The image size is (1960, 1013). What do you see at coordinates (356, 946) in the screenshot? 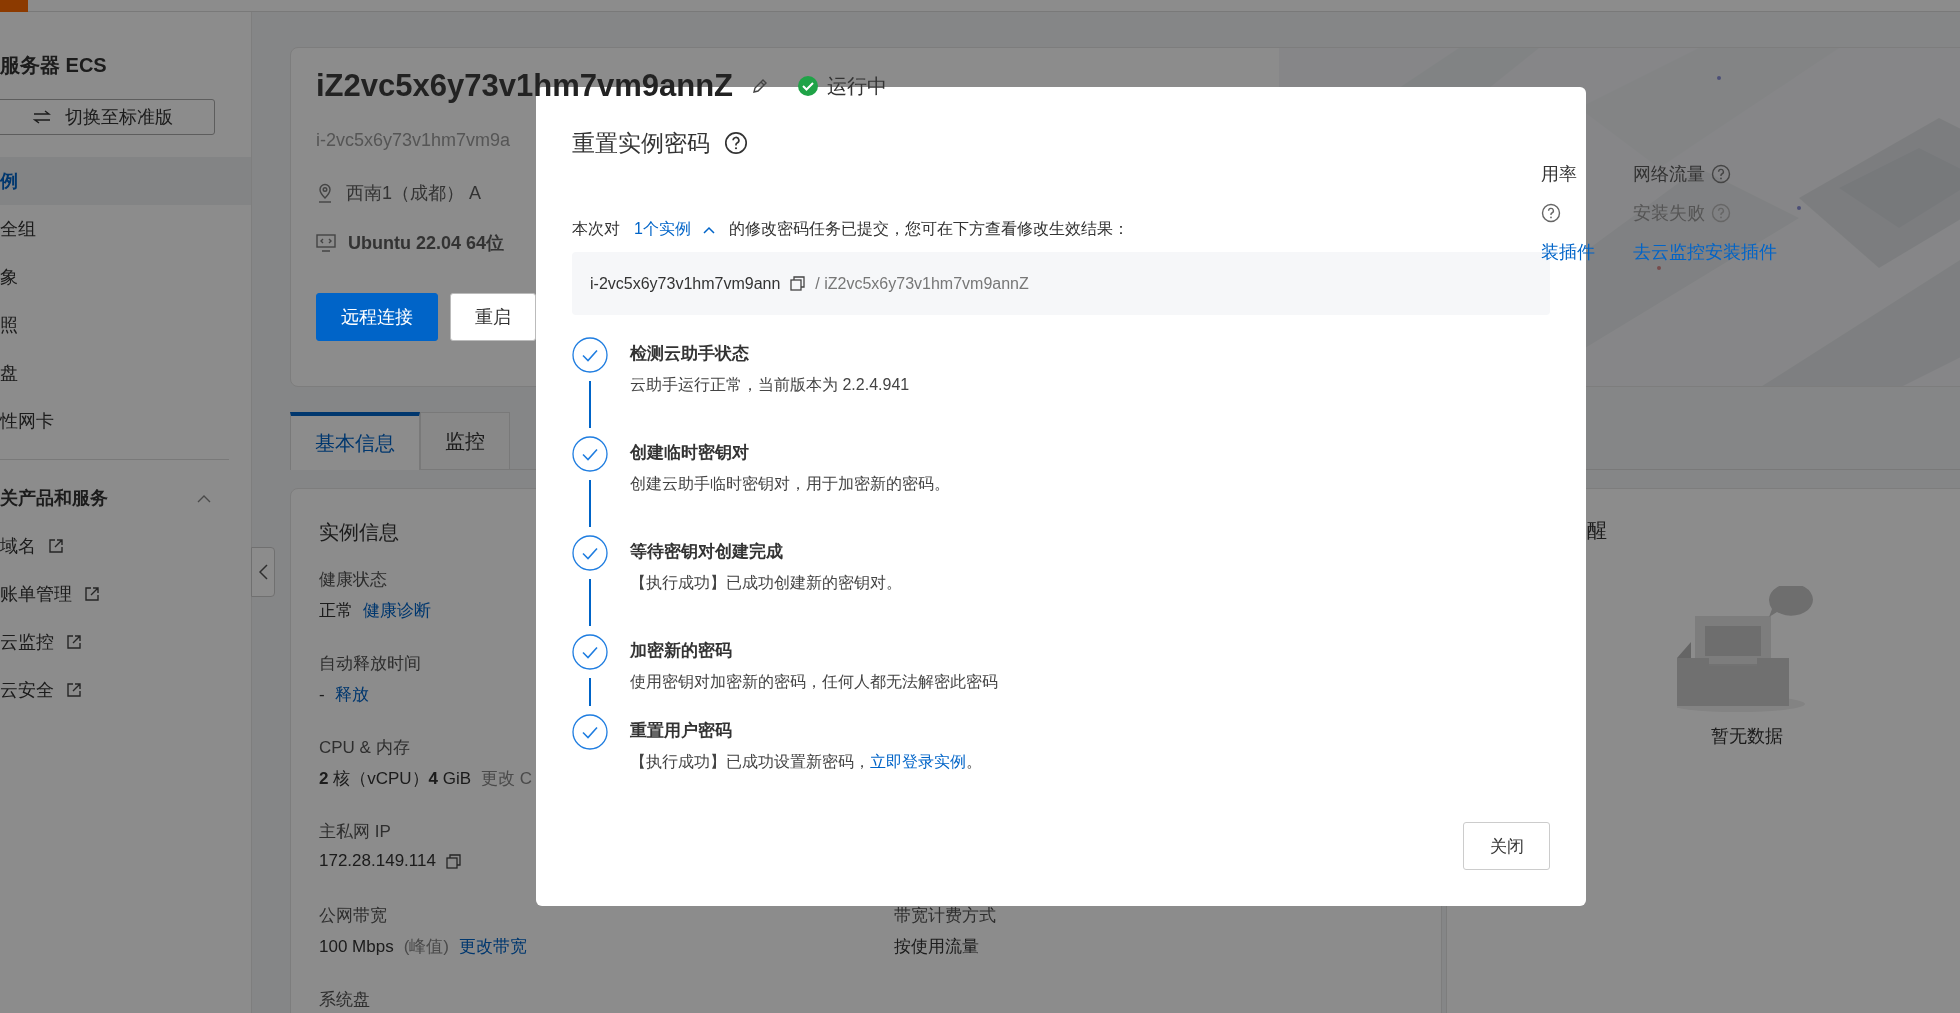
I see `field-value: 100 Mbps` at bounding box center [356, 946].